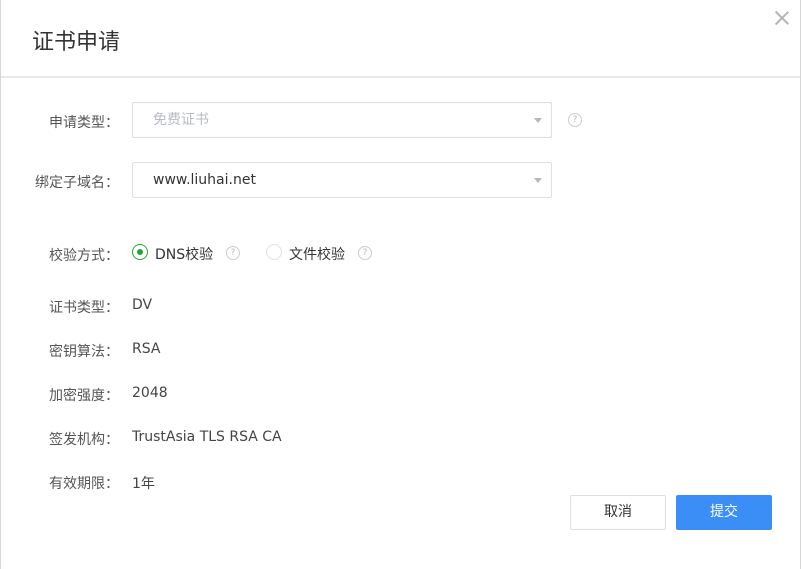 The height and width of the screenshot is (569, 801). I want to click on apply-type-select: 免费证书, so click(342, 120).